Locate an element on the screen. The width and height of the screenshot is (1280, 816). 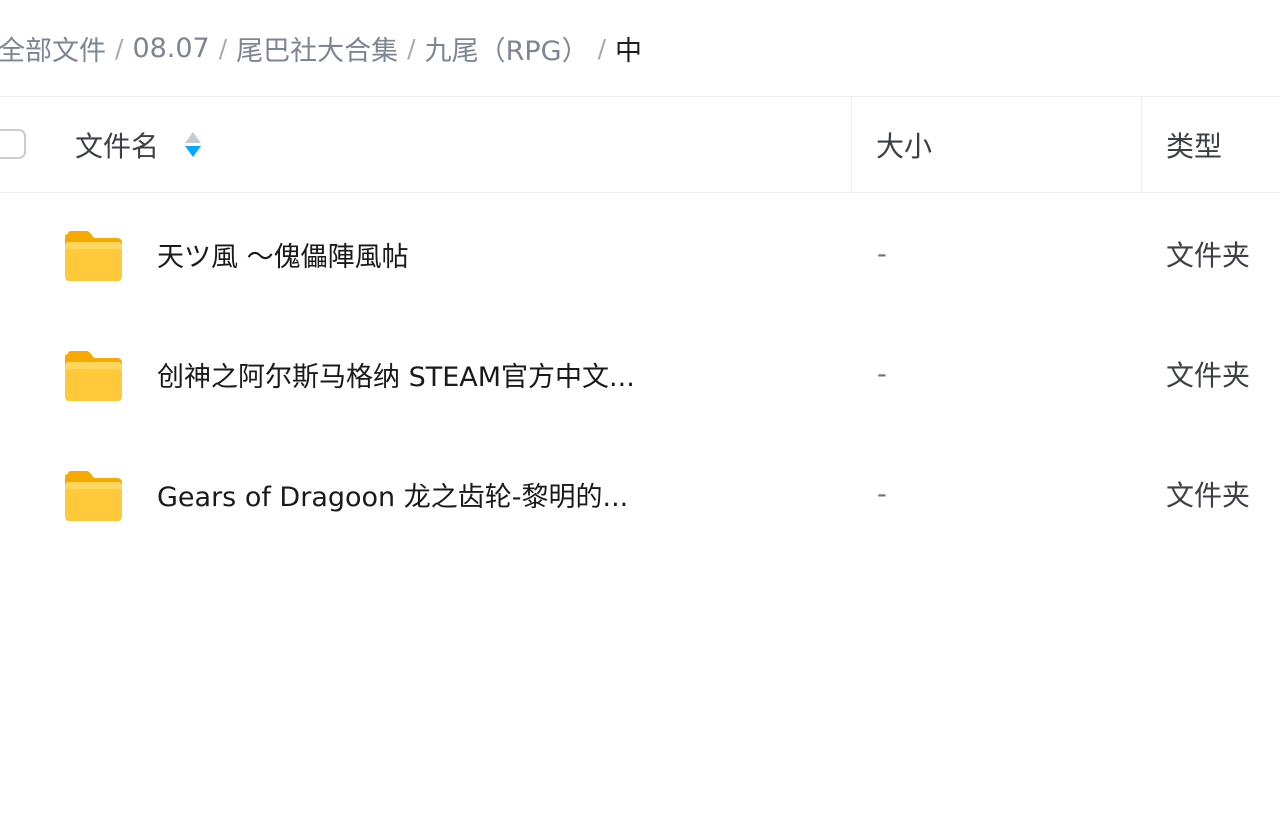
breadcrumb: 全部文件 / 08.07 / 尾巴社大合集 / 九尾（RPG） / 中 is located at coordinates (321, 48).